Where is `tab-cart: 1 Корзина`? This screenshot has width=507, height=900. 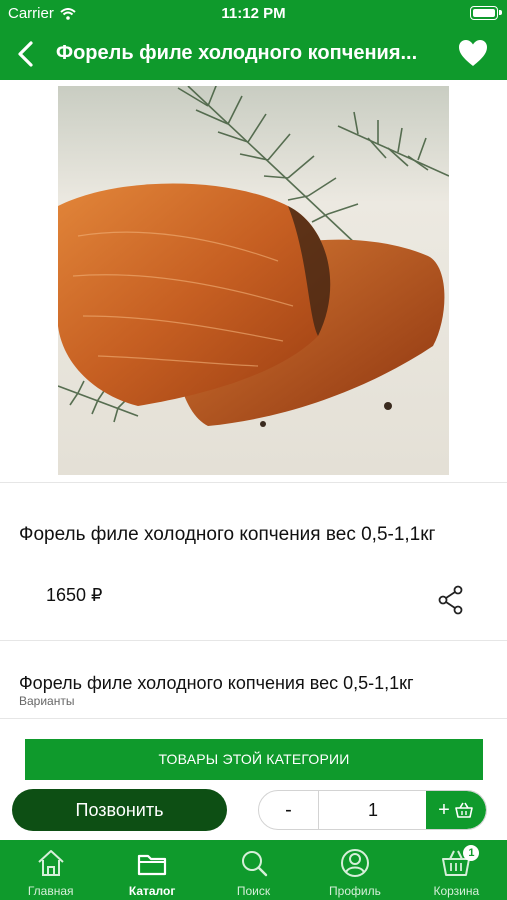
tab-cart: 1 Корзина is located at coordinates (456, 870).